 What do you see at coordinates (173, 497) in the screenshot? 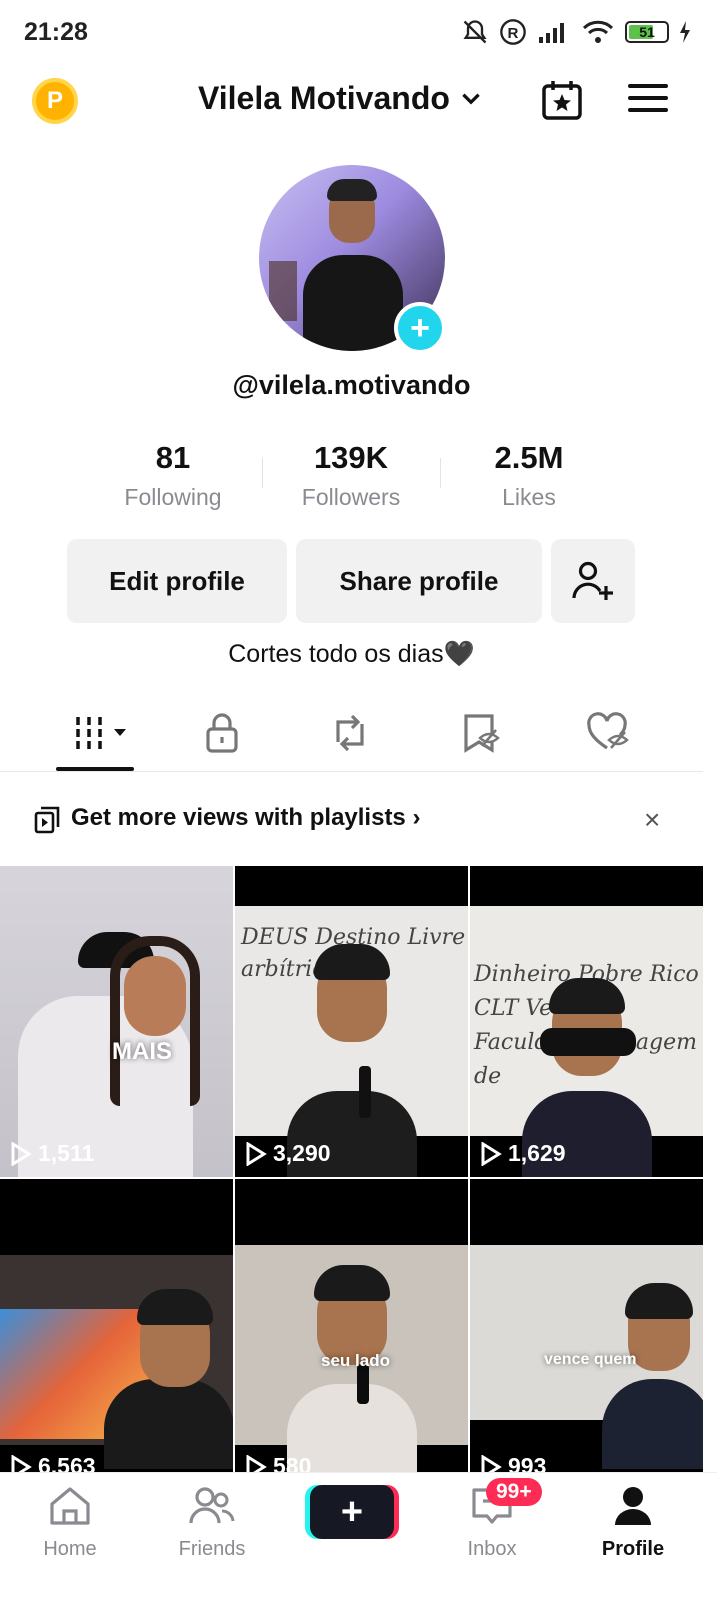
I see `stat-label: Following` at bounding box center [173, 497].